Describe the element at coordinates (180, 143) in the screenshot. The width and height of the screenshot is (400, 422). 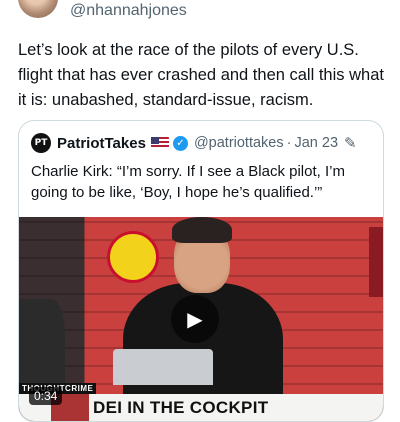
I see `verified-badge-icon: ✓` at that location.